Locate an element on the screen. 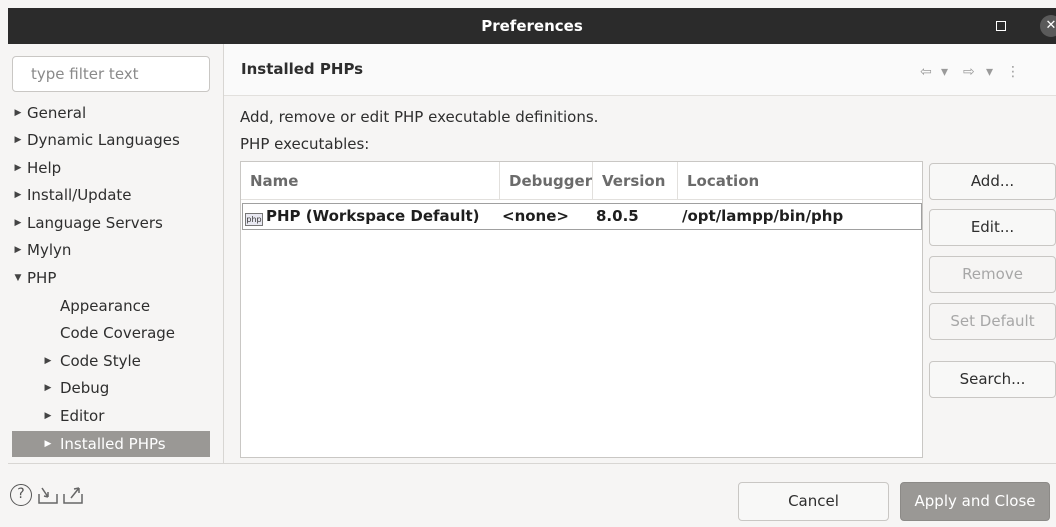 The image size is (1056, 527). page-title: Installed PHPs is located at coordinates (302, 69).